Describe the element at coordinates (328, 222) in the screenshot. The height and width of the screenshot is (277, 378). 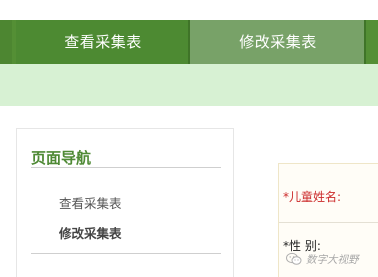
I see `form-row-divider` at that location.